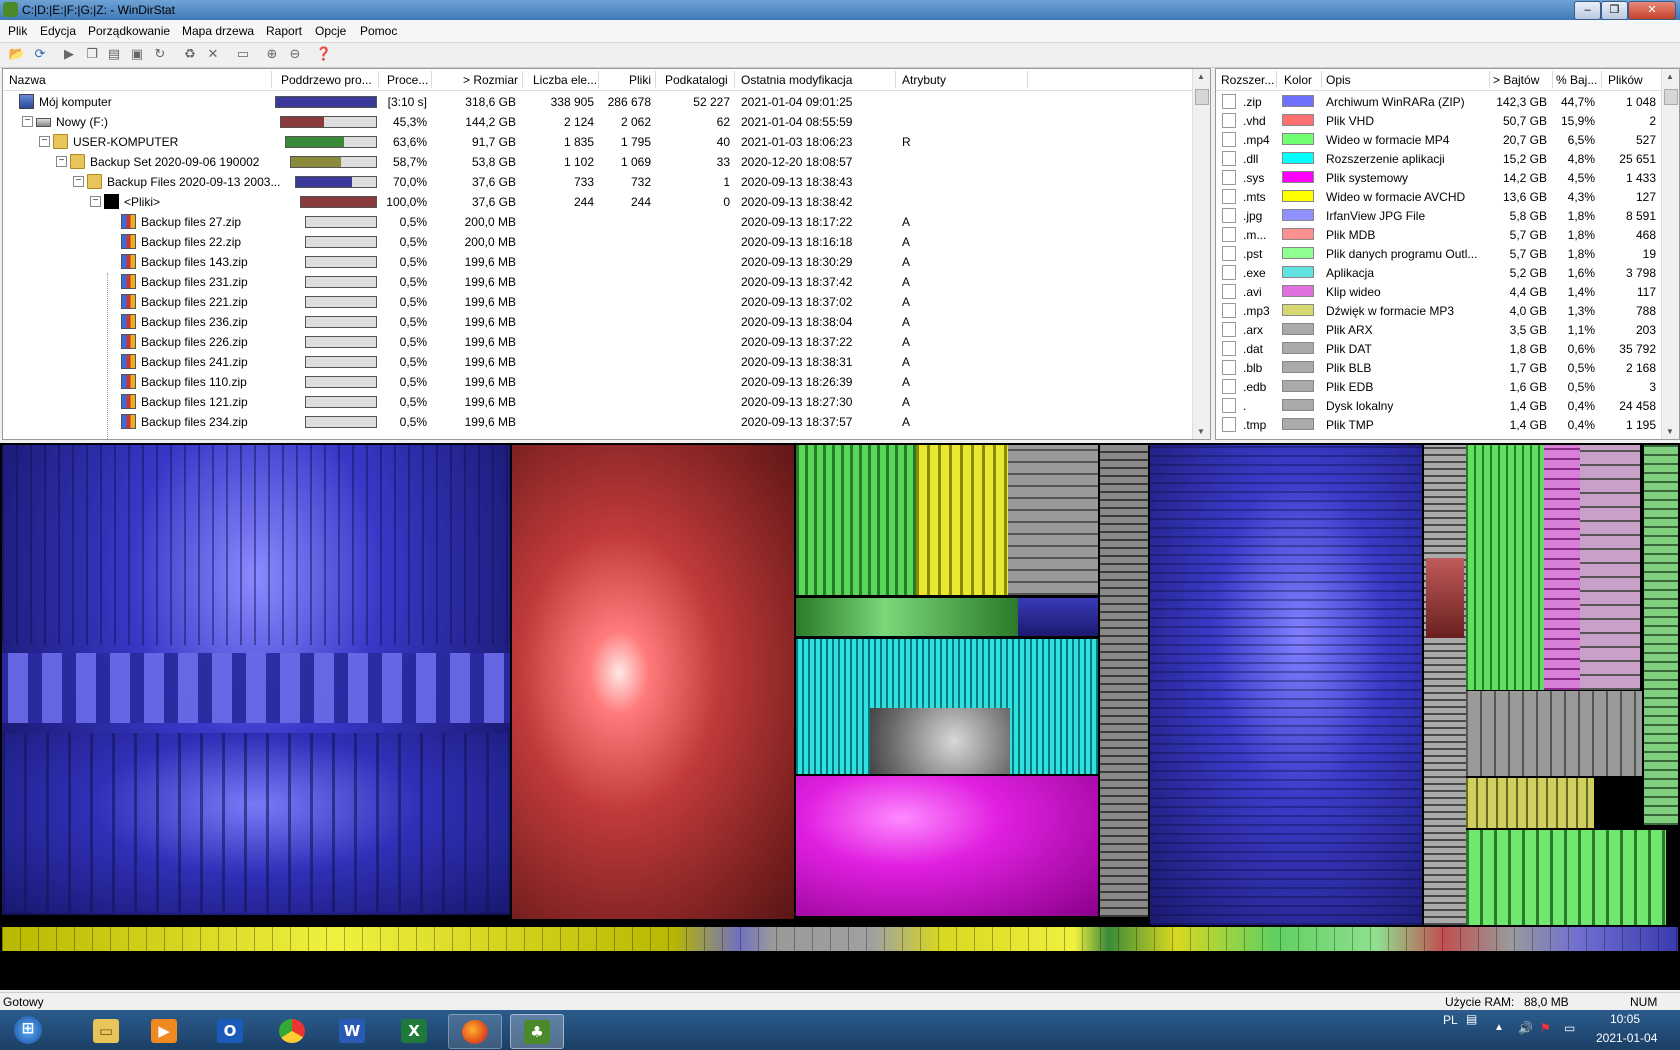 The height and width of the screenshot is (1050, 1680). What do you see at coordinates (1447, 367) in the screenshot?
I see `ext-row: .blb Plik BLB 1,7 GB 0,5% 2 168` at bounding box center [1447, 367].